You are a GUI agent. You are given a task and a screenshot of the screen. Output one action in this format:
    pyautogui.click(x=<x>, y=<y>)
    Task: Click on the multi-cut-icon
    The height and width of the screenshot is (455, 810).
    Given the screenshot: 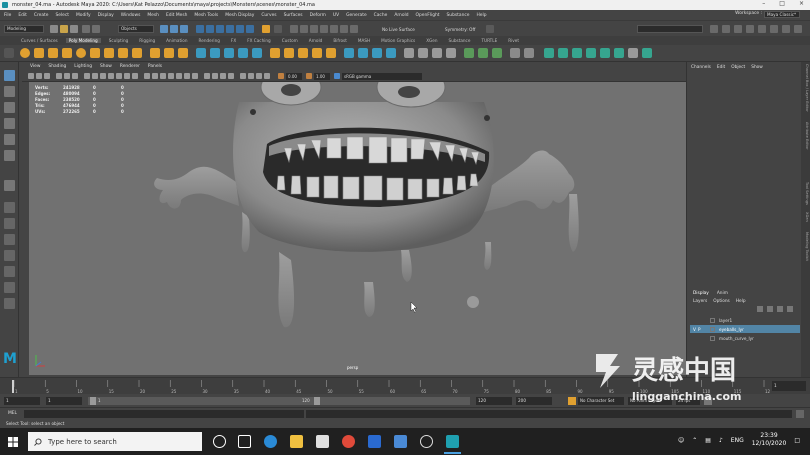 What is the action you would take?
    pyautogui.click(x=349, y=53)
    